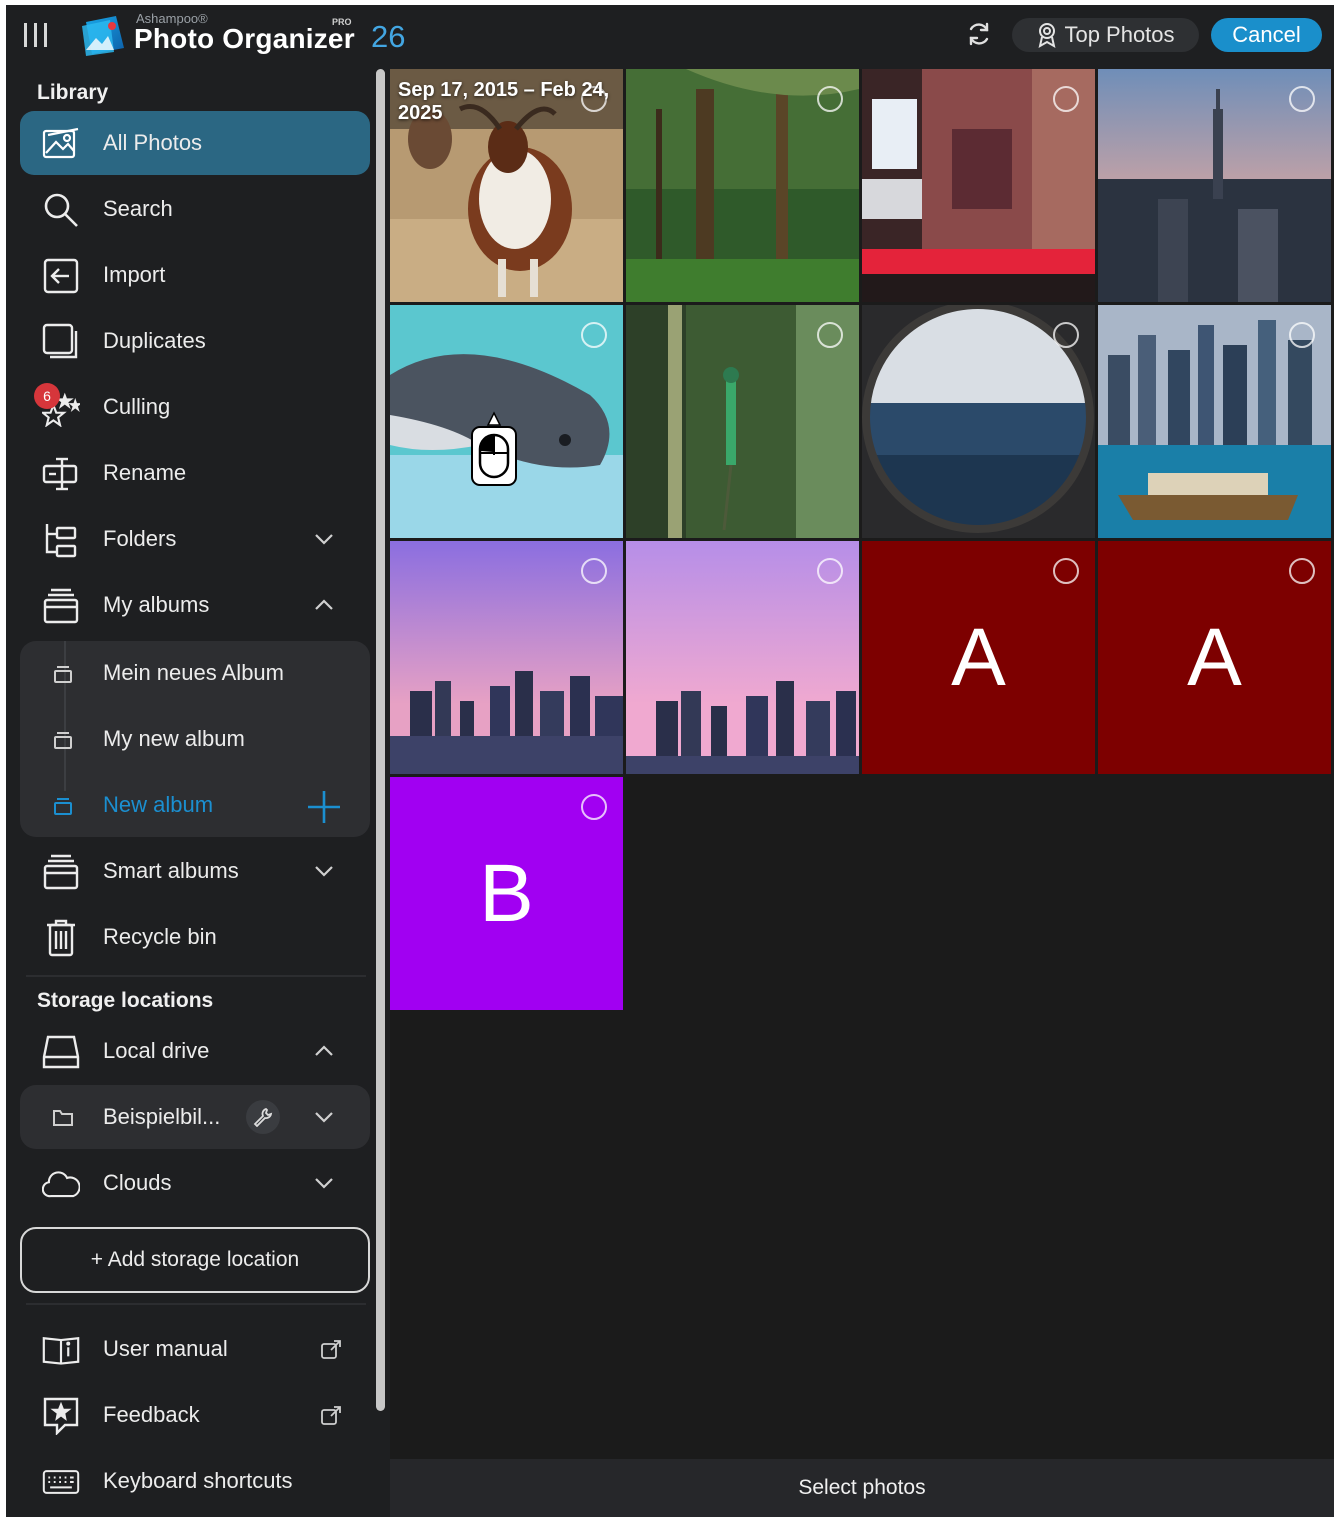 The image size is (1340, 1517). I want to click on storage-title: Storage locations, so click(125, 1000).